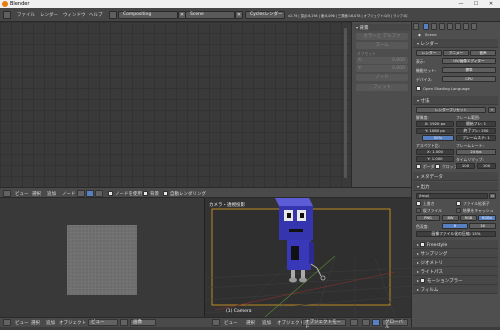  Describe the element at coordinates (423, 280) in the screenshot. I see `motion-blur-checkbox` at that location.